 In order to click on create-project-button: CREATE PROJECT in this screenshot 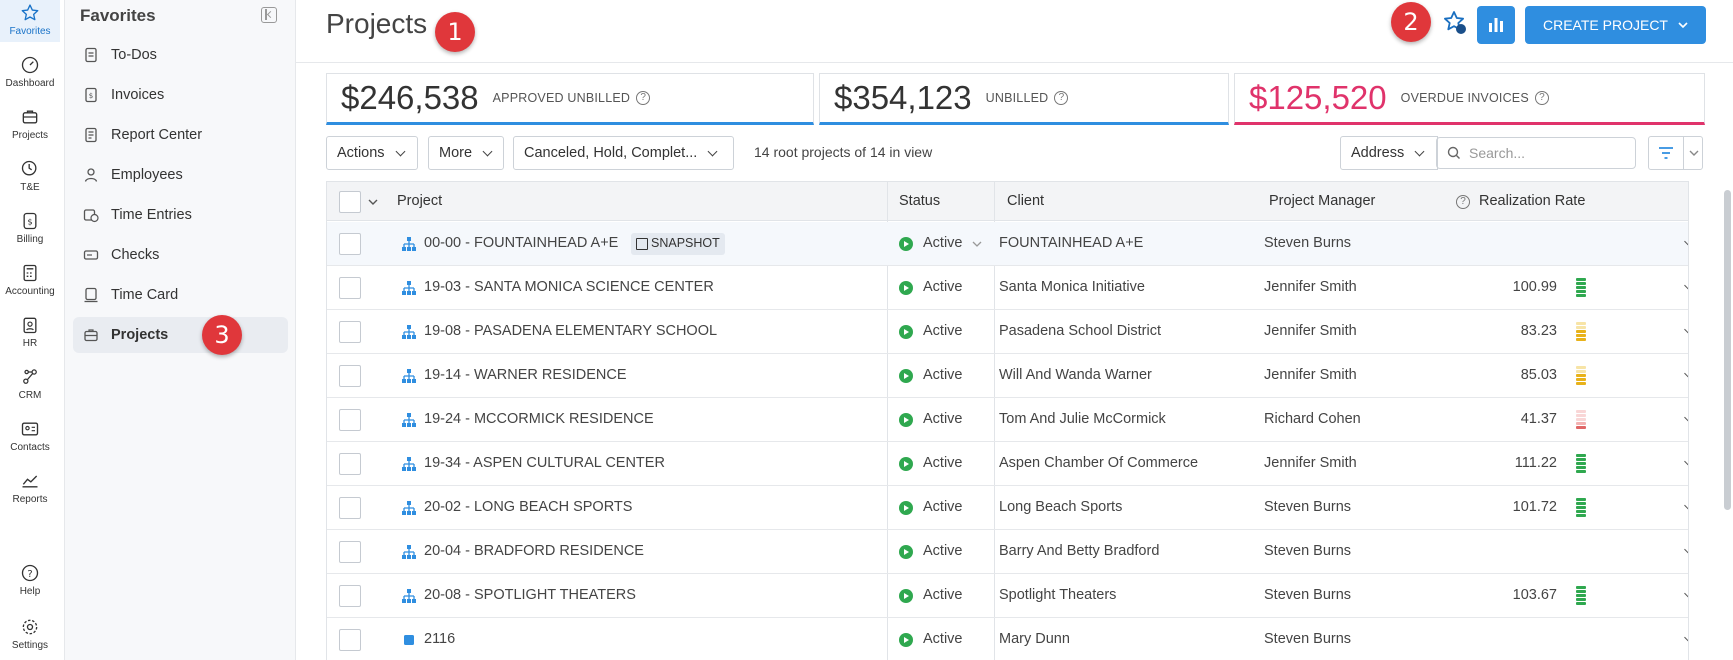, I will do `click(1615, 25)`.